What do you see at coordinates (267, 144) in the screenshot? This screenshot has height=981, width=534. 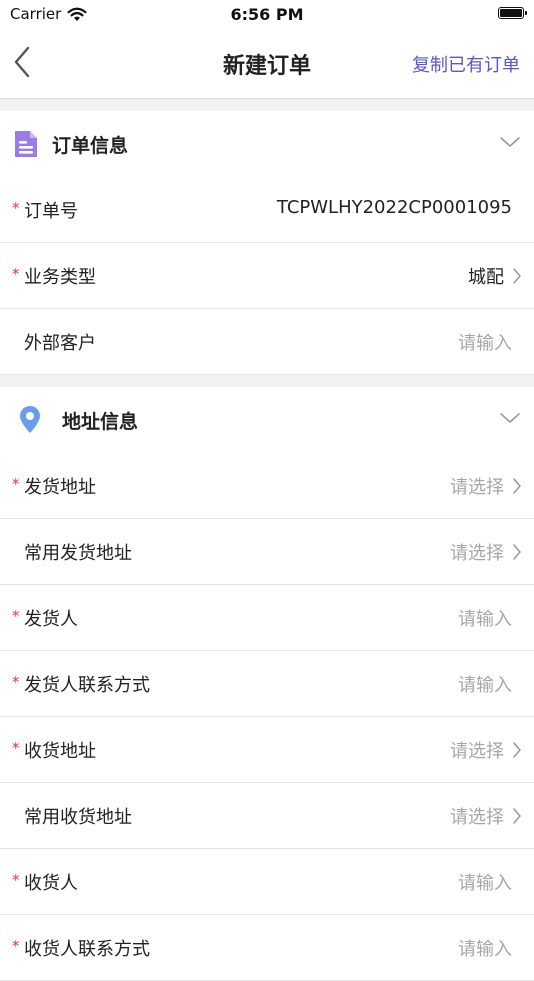 I see `order-info-header: 订单信息` at bounding box center [267, 144].